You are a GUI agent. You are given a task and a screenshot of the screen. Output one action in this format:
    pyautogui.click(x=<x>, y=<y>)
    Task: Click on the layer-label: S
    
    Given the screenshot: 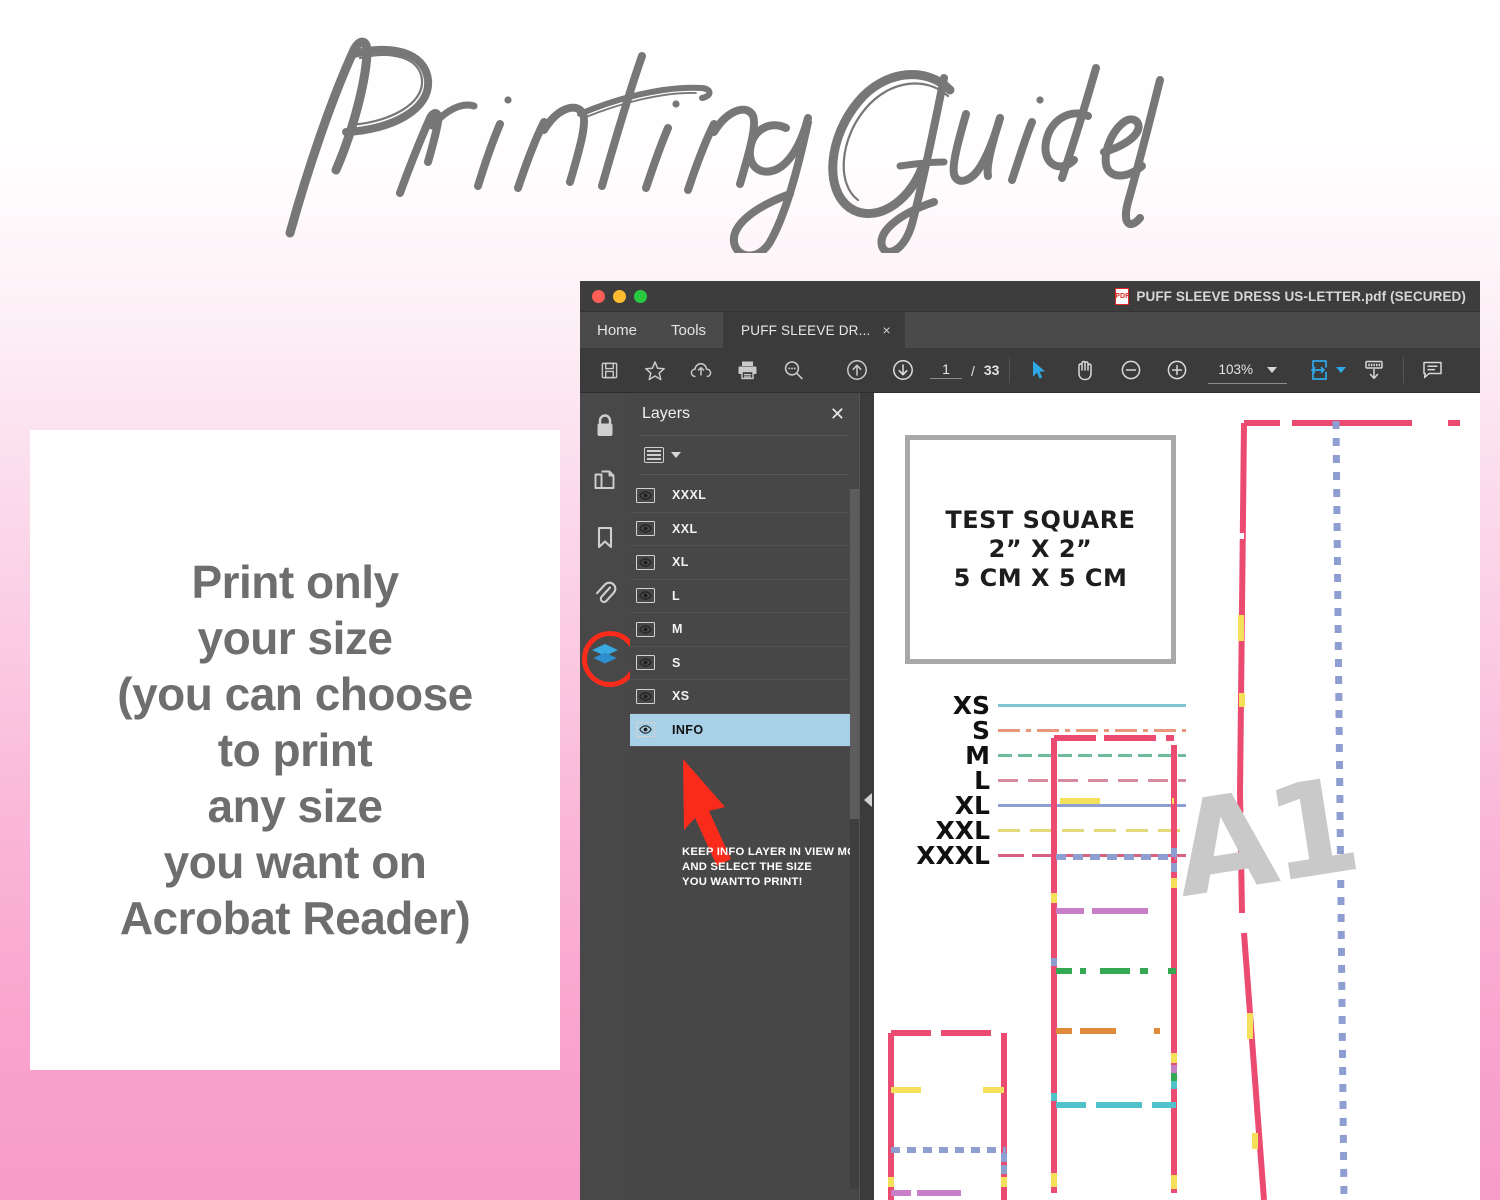 What is the action you would take?
    pyautogui.click(x=676, y=662)
    